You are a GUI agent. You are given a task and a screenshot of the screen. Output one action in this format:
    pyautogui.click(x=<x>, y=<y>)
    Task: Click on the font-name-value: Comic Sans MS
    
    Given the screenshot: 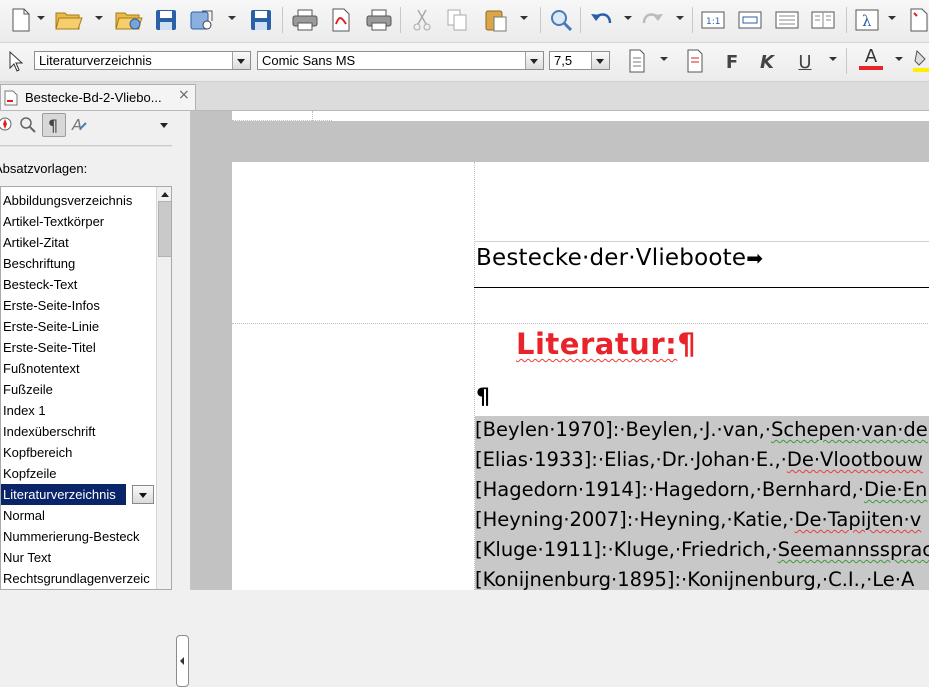 What is the action you would take?
    pyautogui.click(x=309, y=60)
    